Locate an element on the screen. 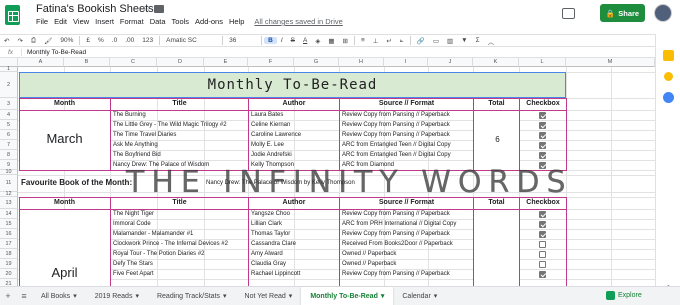 This screenshot has height=305, width=680. row-header: 14 is located at coordinates (9, 214).